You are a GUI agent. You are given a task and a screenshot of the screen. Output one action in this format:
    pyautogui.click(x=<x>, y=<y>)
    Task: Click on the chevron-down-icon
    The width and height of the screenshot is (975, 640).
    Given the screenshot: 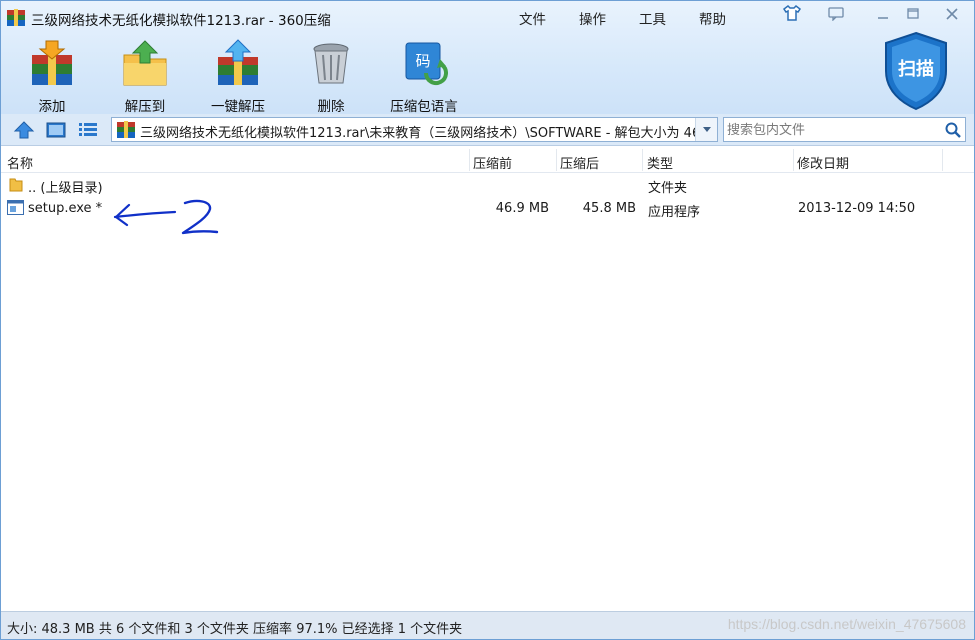 What is the action you would take?
    pyautogui.click(x=706, y=129)
    